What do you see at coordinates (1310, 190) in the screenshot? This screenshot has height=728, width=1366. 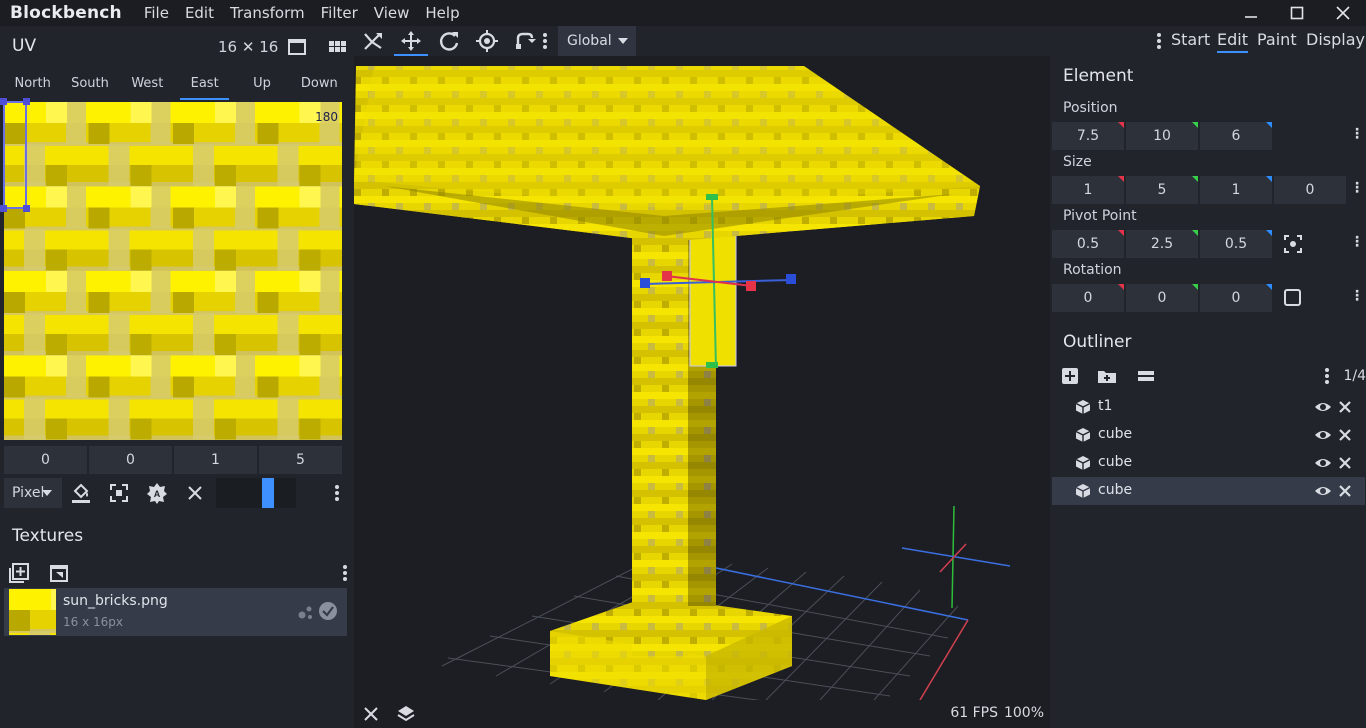 I see `inflate-input: 0` at bounding box center [1310, 190].